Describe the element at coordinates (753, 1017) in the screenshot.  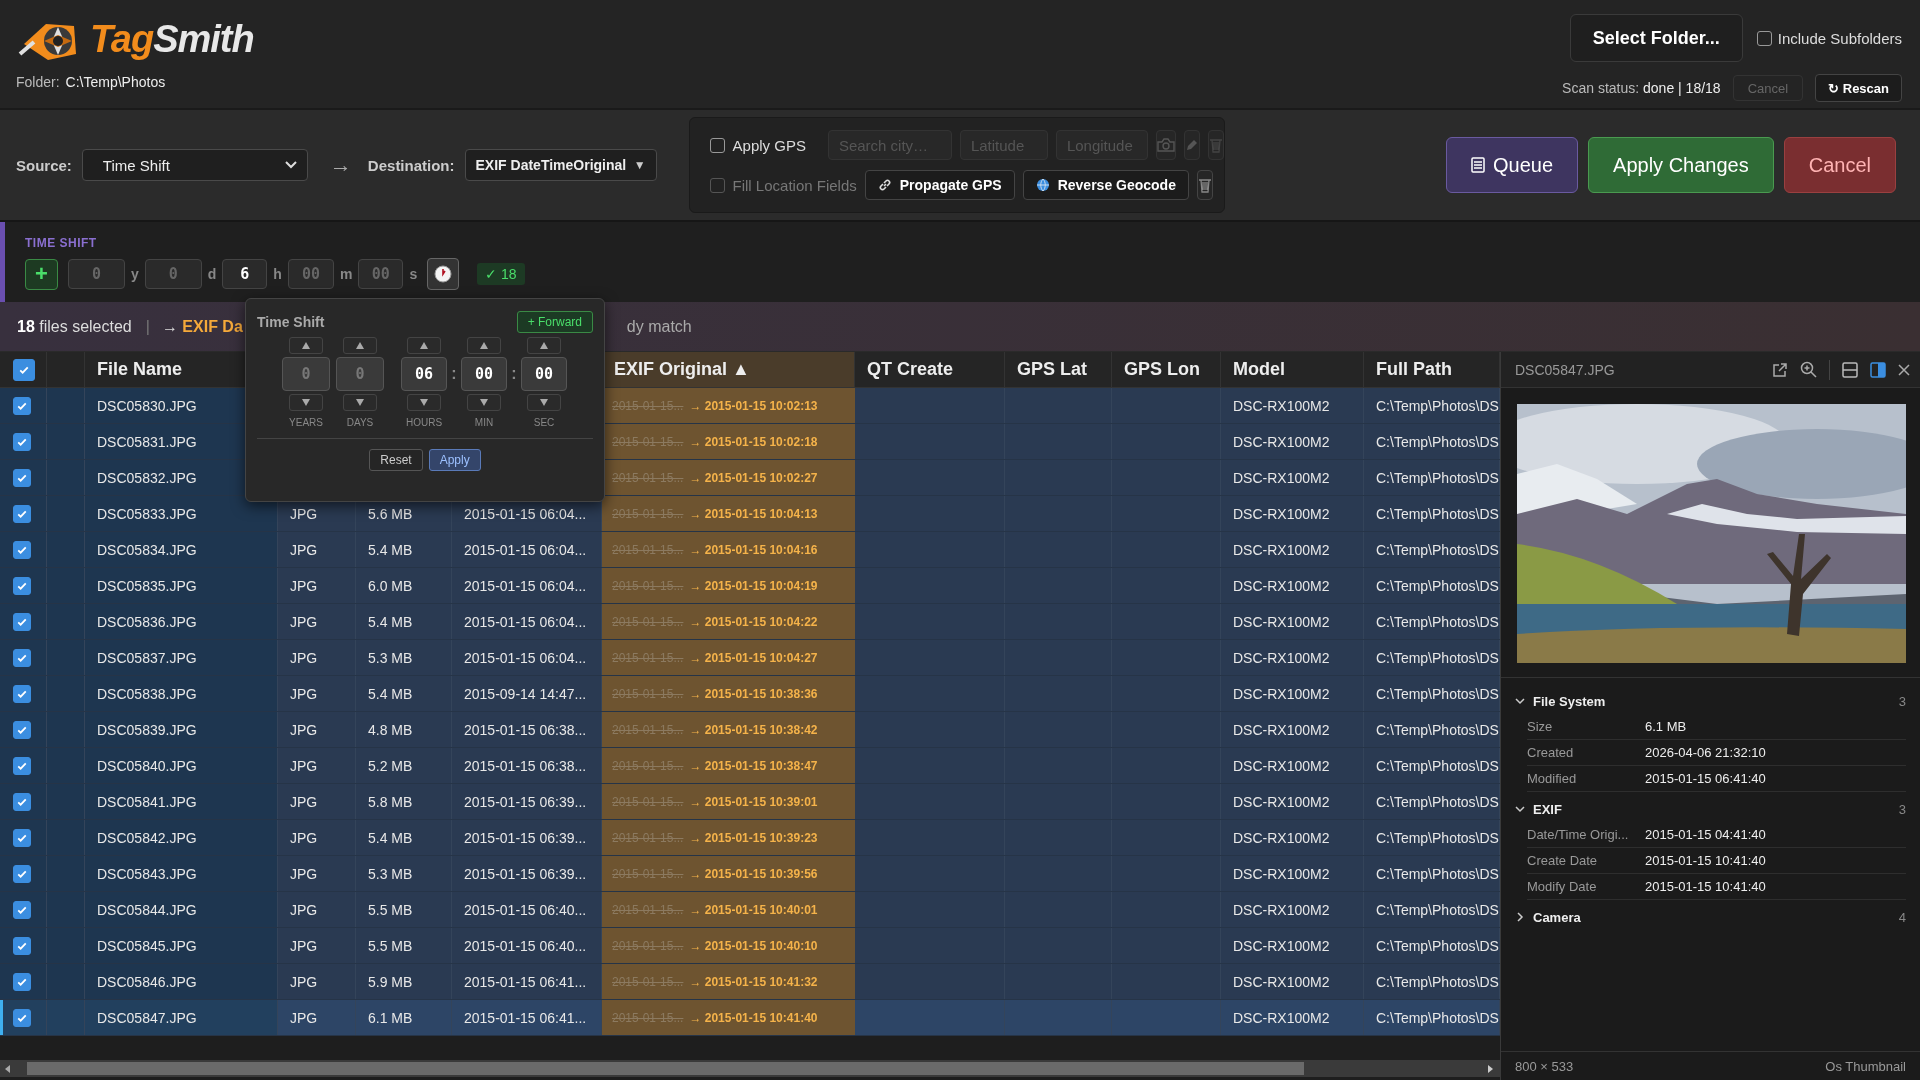
I see `new-date-text: → 2015-01-15 10:41:40` at that location.